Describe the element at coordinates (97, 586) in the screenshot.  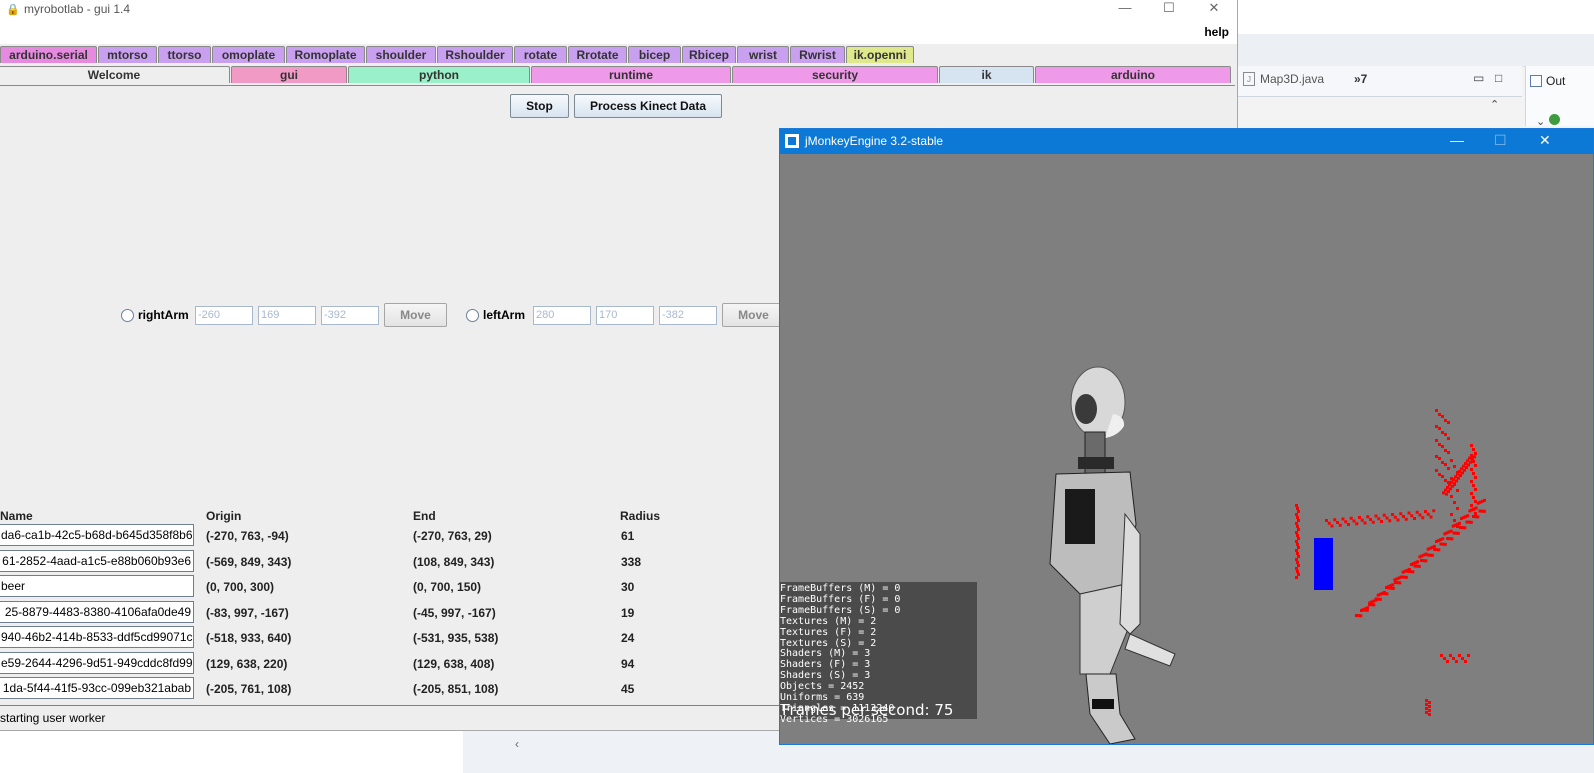
I see `table-cell-name: beer` at that location.